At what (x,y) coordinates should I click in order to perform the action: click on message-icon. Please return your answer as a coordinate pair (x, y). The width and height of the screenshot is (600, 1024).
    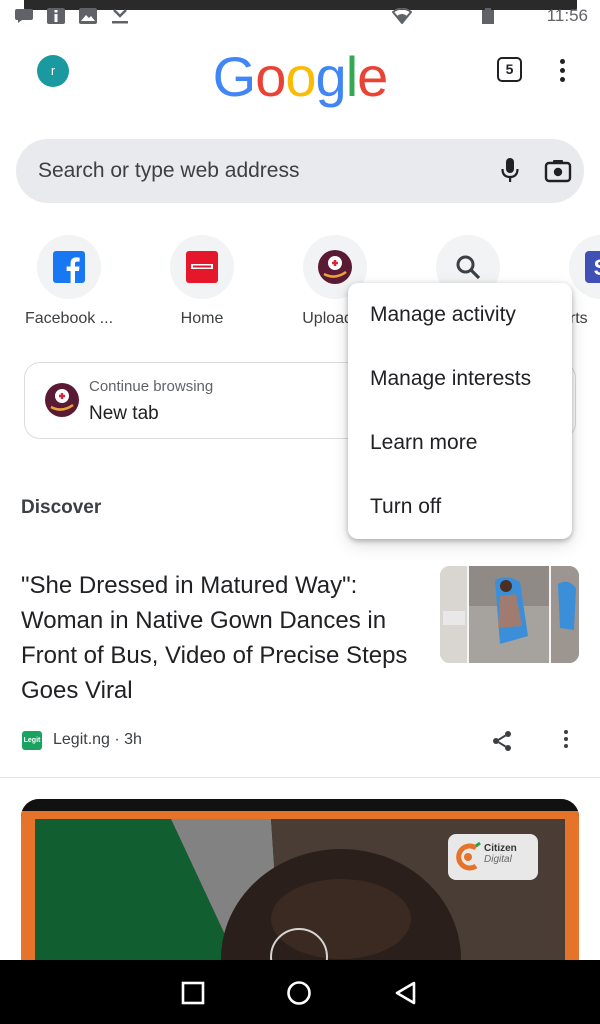
    Looking at the image, I should click on (24, 16).